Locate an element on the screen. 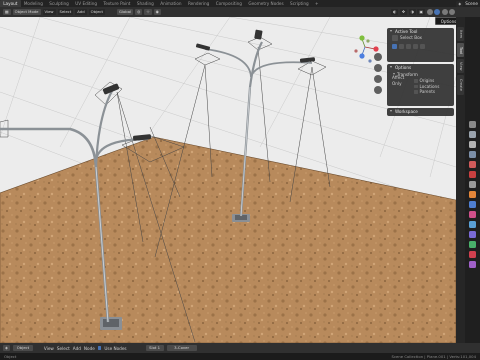  workspace-tab: Animation is located at coordinates (171, 3).